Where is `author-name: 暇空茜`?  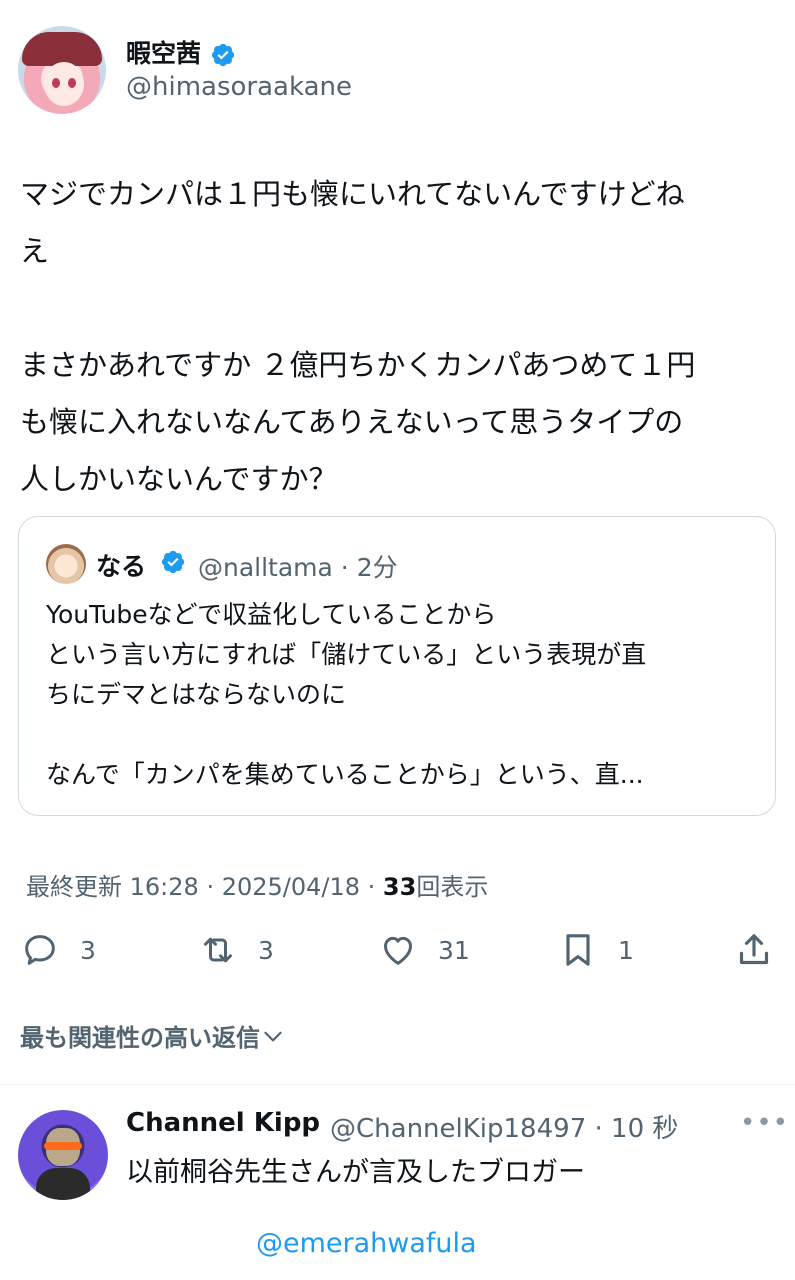
author-name: 暇空茜 is located at coordinates (163, 53).